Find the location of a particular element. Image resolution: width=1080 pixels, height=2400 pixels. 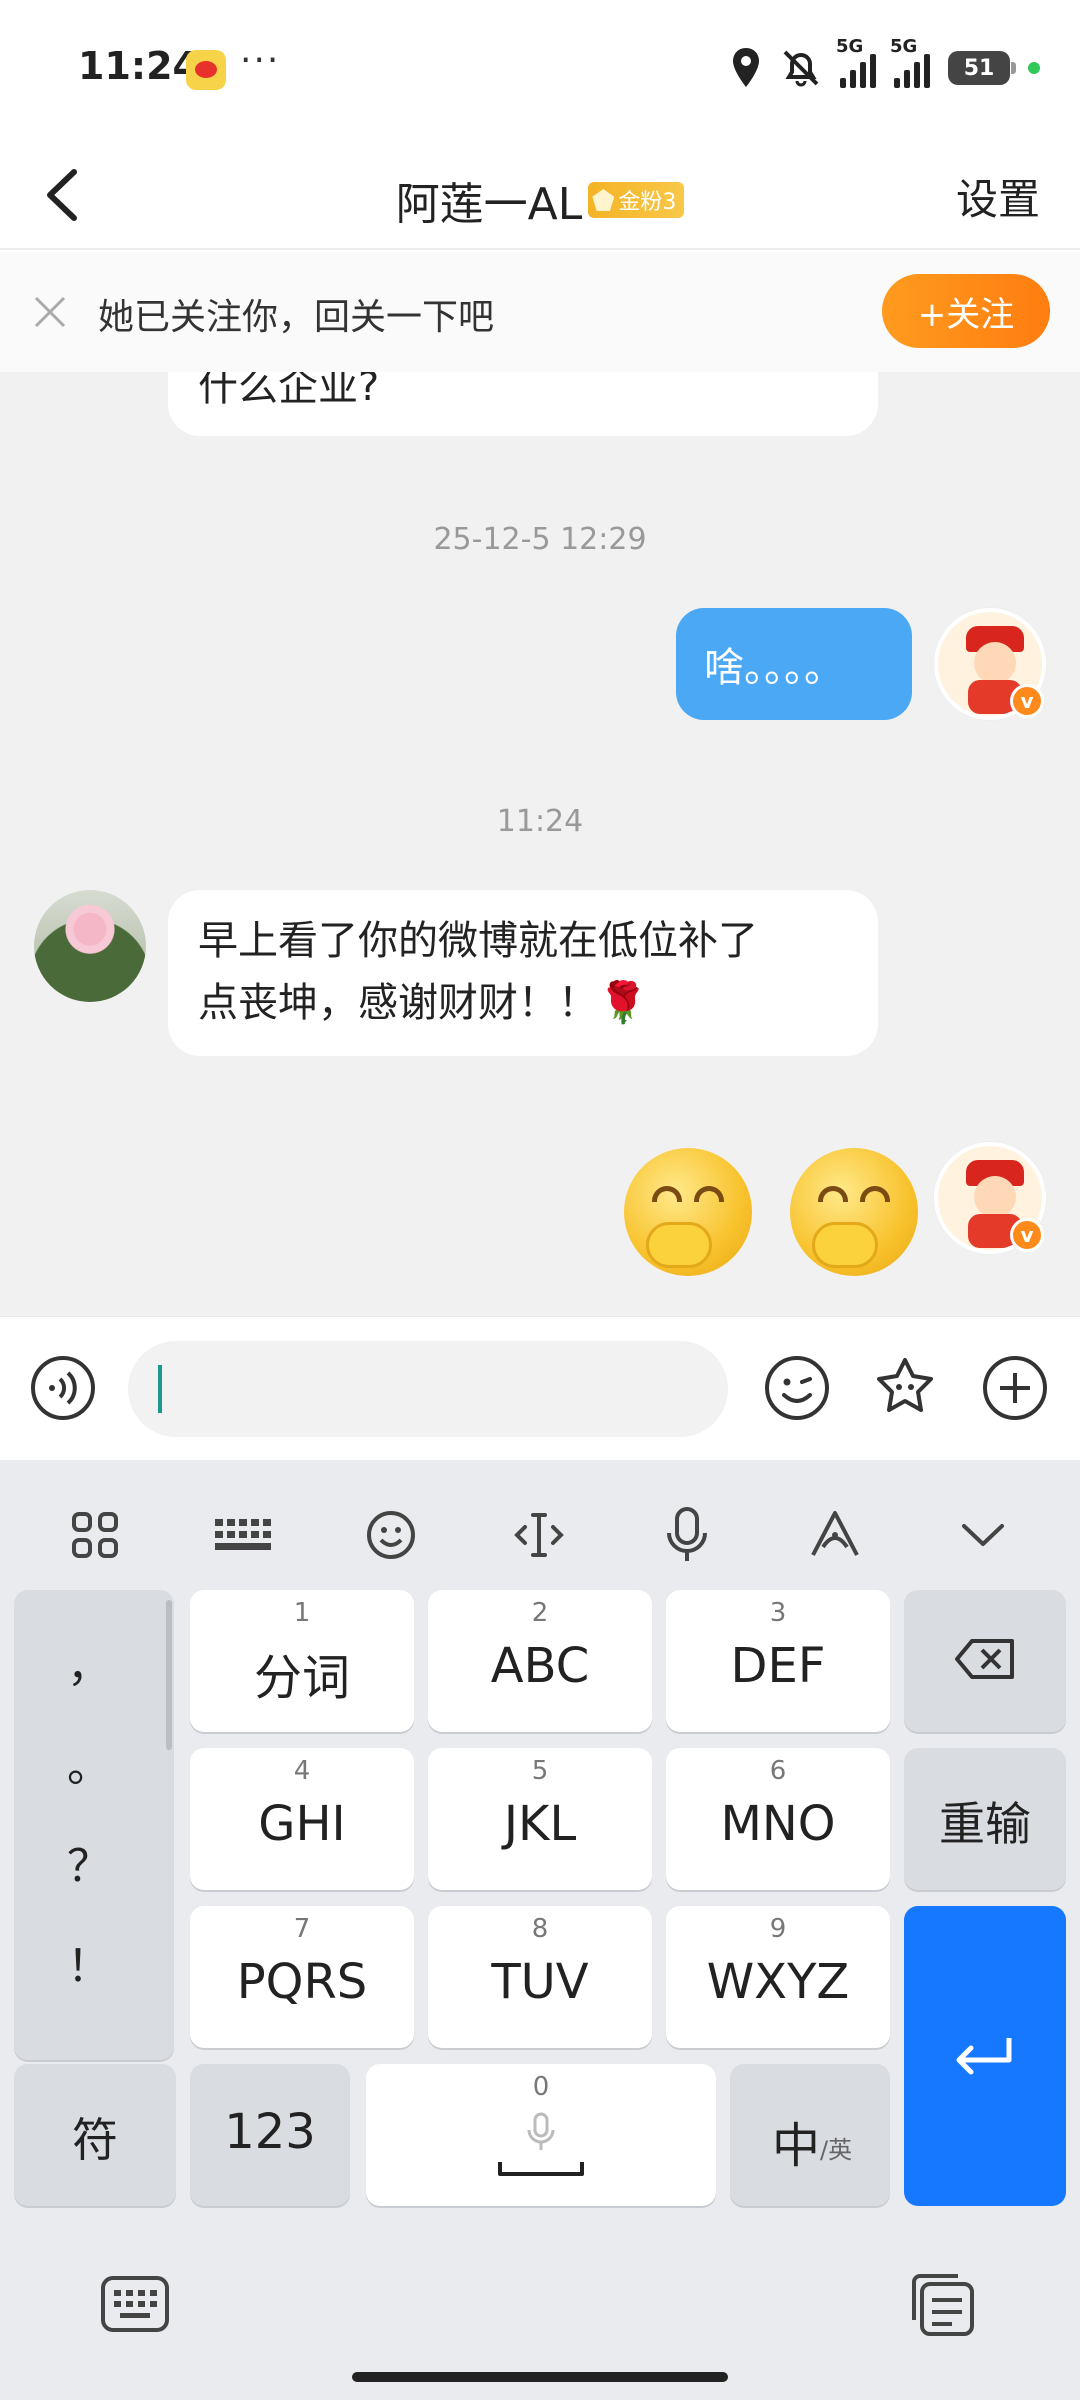

space-key: 0 is located at coordinates (541, 2135).